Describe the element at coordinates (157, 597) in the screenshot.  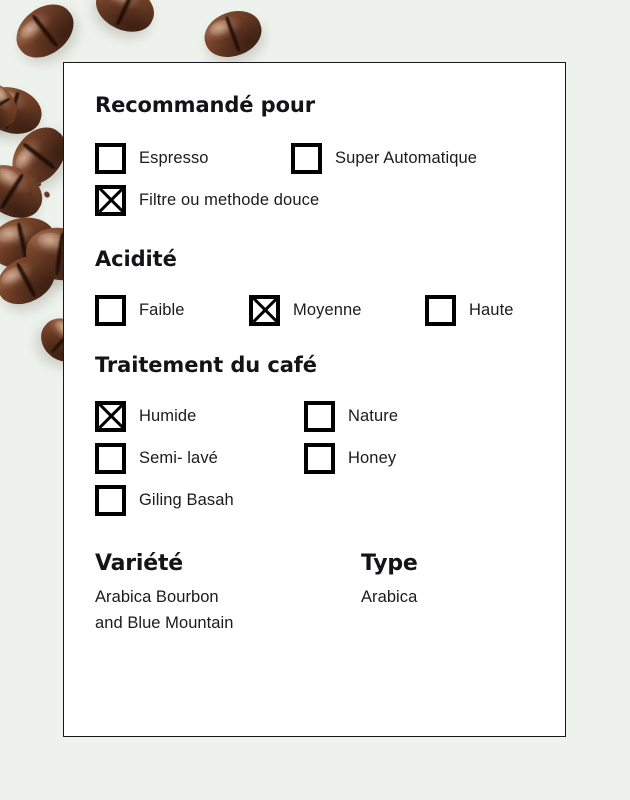
I see `variete-line-1: Arabica Bourbon` at that location.